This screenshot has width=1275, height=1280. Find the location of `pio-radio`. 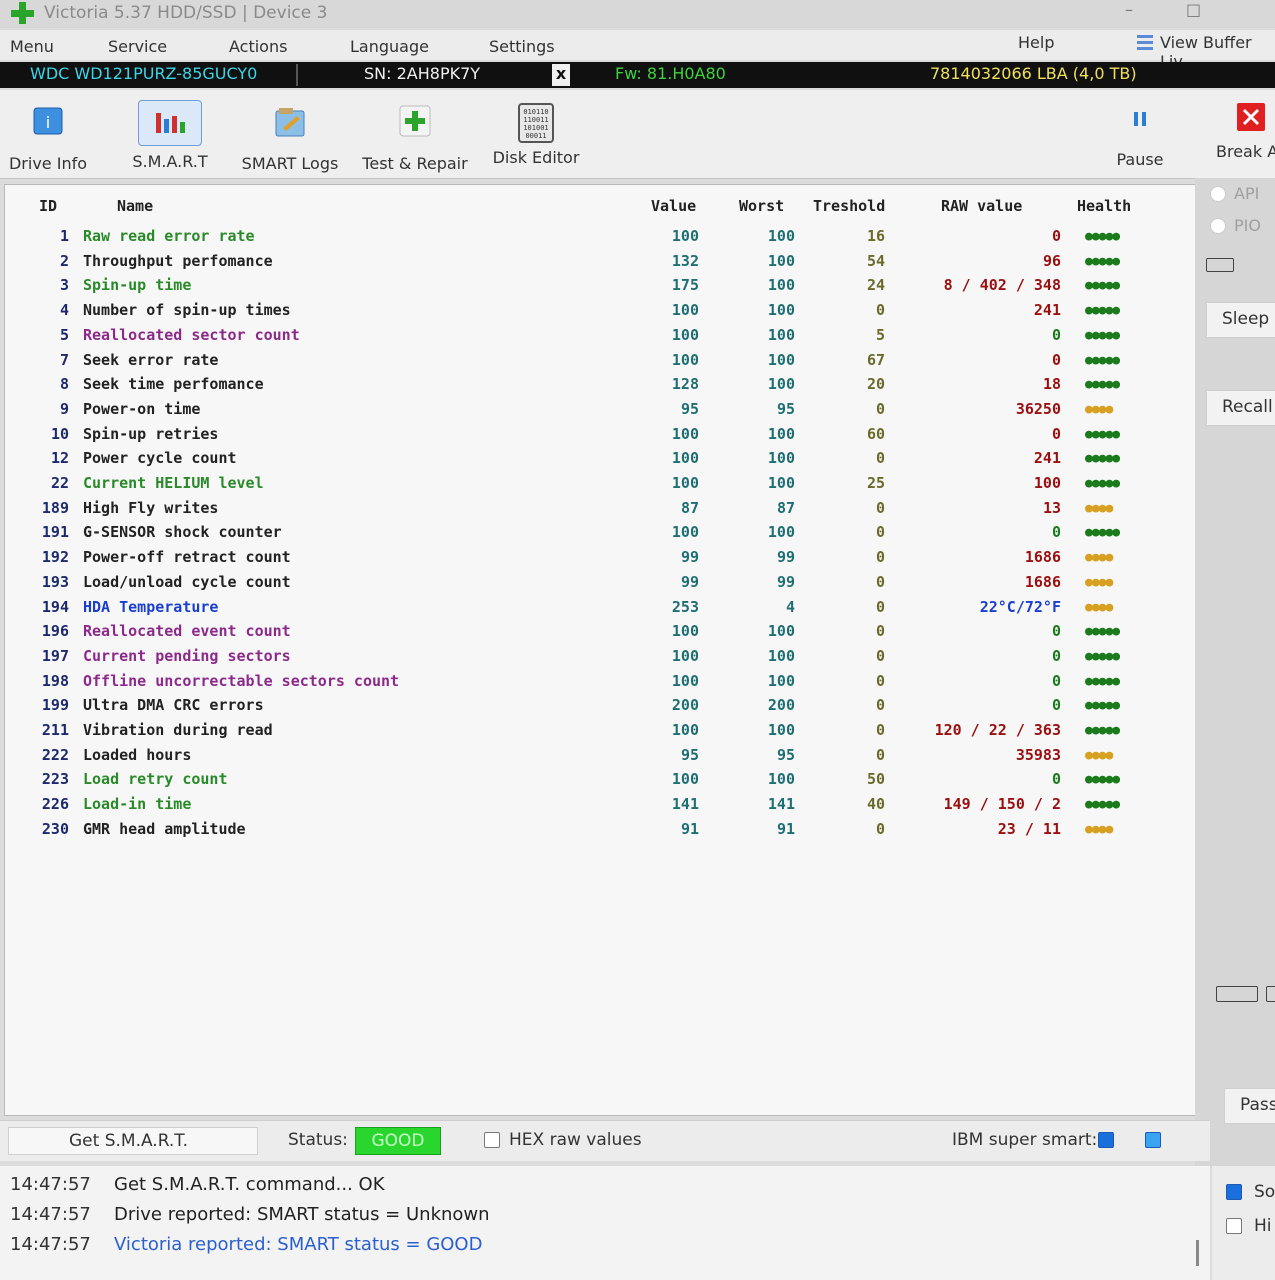

pio-radio is located at coordinates (1218, 226).